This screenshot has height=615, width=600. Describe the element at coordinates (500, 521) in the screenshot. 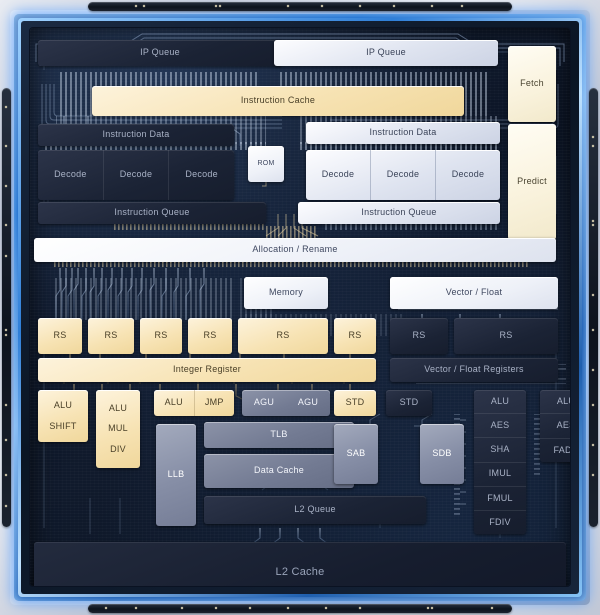

I see `vec-unit-fdiv: FDIV` at that location.